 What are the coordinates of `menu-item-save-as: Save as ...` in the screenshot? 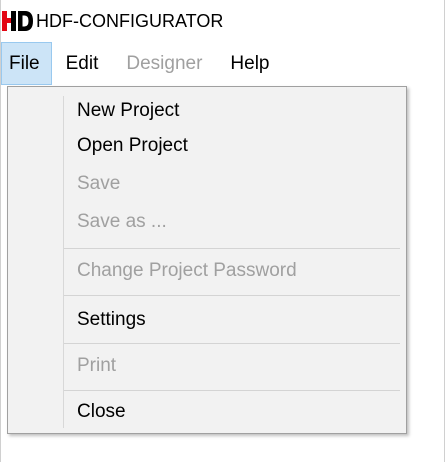 It's located at (122, 221).